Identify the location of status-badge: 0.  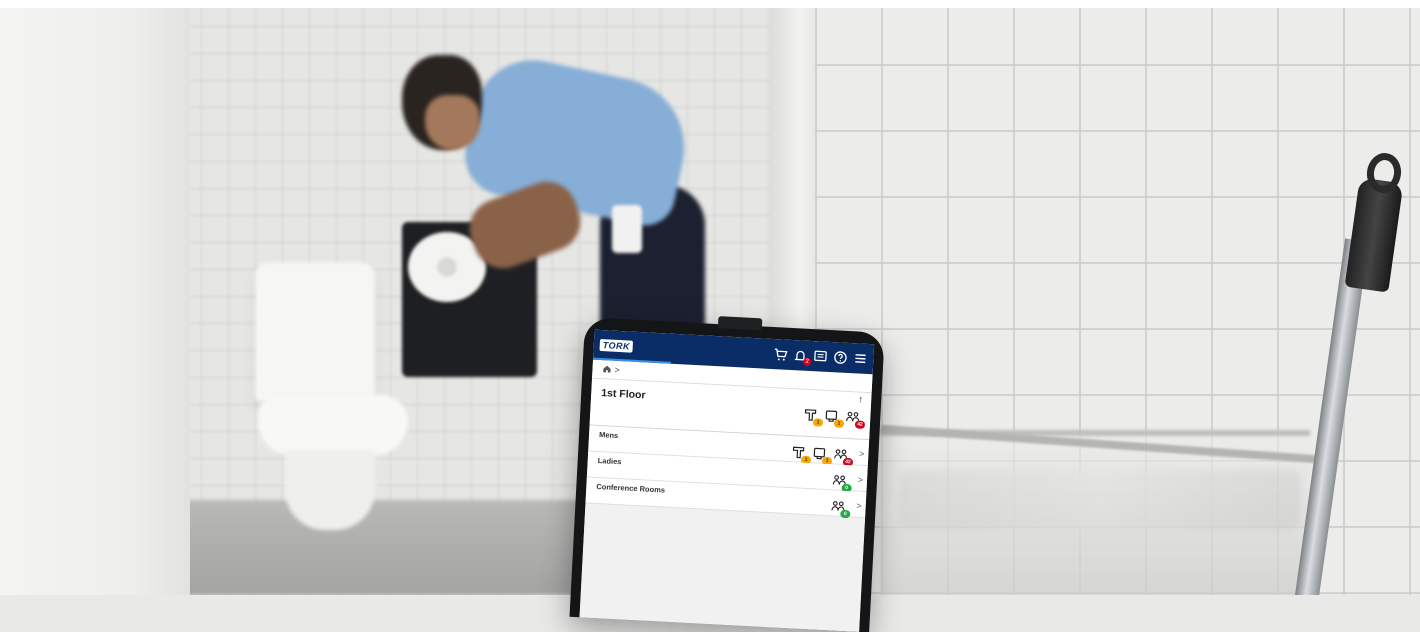
(845, 514).